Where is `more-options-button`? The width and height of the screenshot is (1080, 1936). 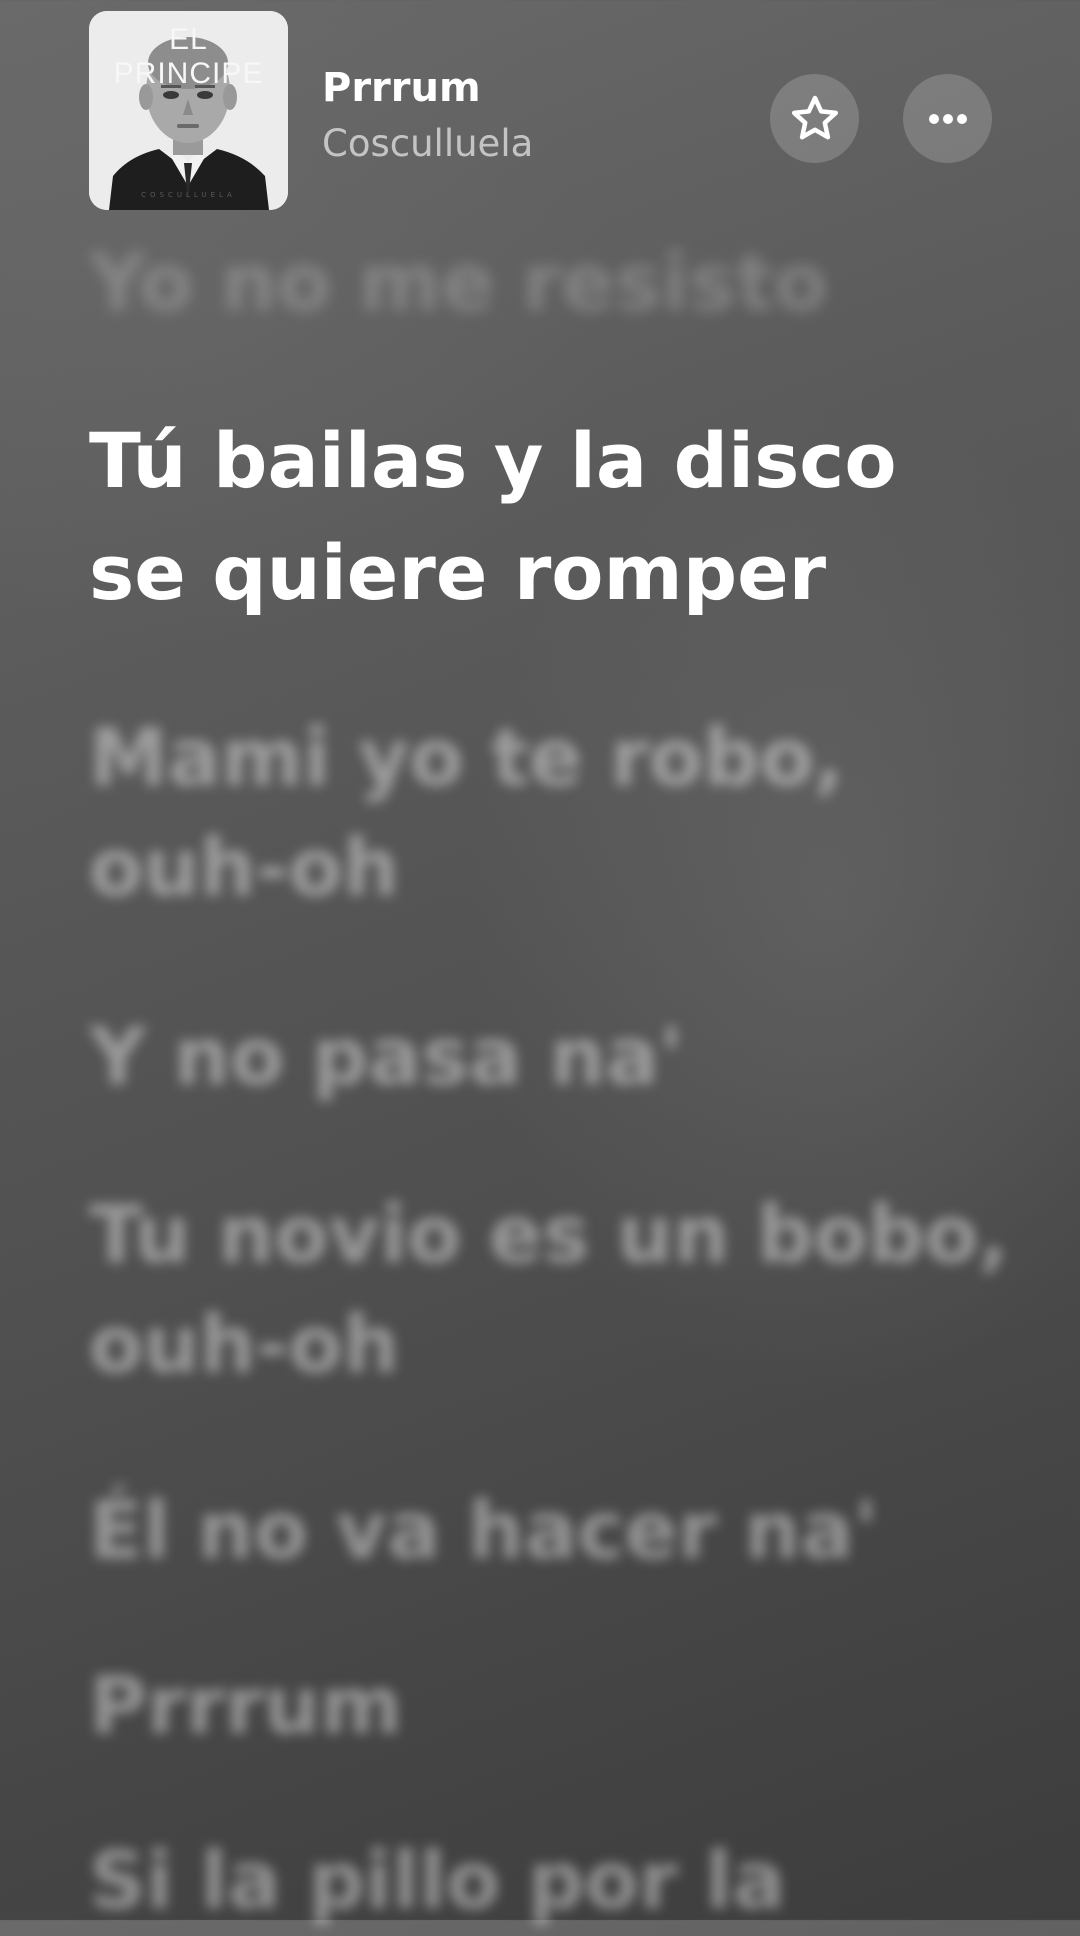 more-options-button is located at coordinates (947, 118).